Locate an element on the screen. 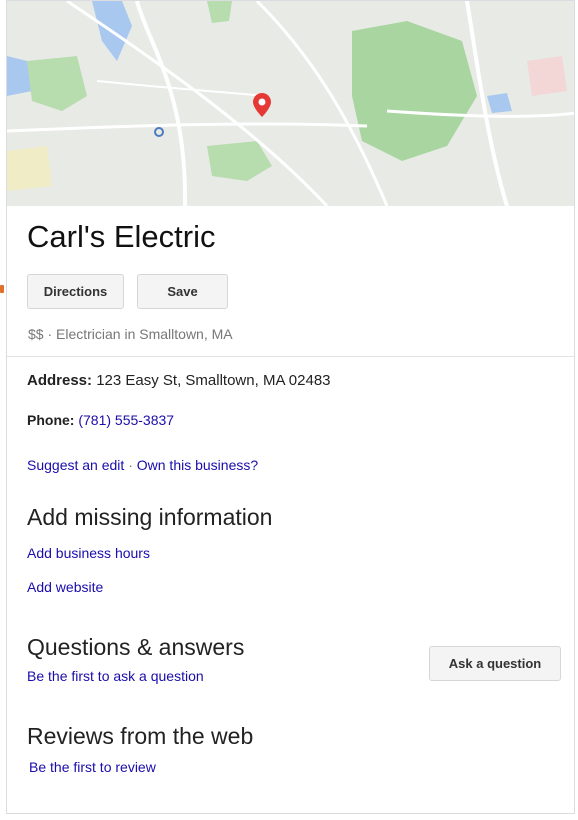 Image resolution: width=578 pixels, height=820 pixels. address-value: 123 Easy St, Smalltown, MA 02483 is located at coordinates (213, 380).